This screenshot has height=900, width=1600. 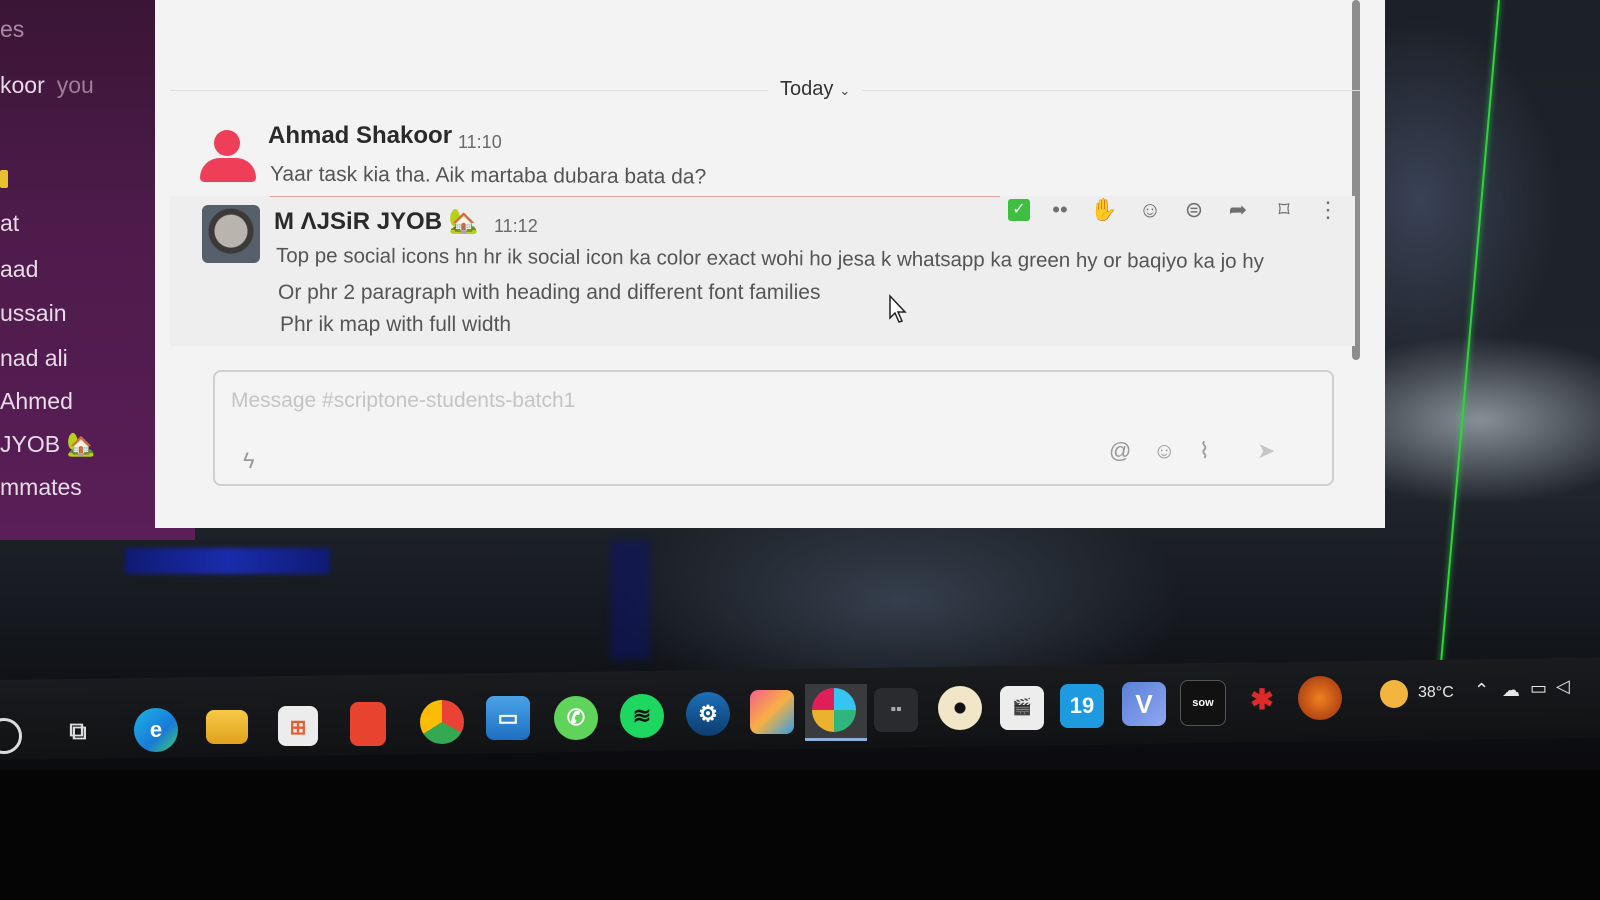 I want to click on message-actions-toolbar: ✓ •• ✋ ☺ ⊜ ➦ ⌑ ⋮, so click(x=1175, y=212).